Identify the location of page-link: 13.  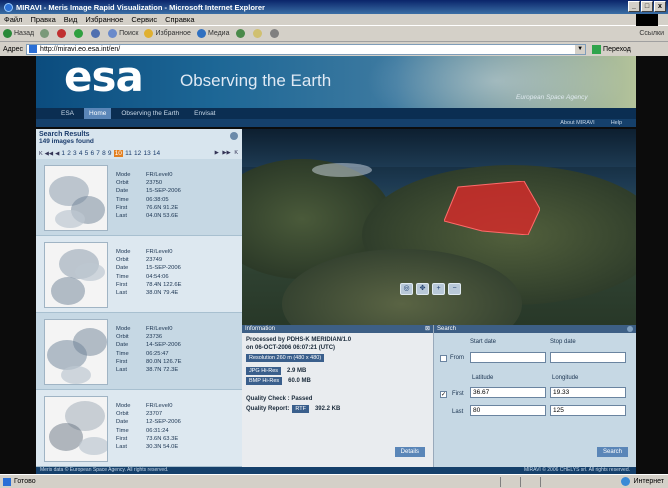
(146, 153).